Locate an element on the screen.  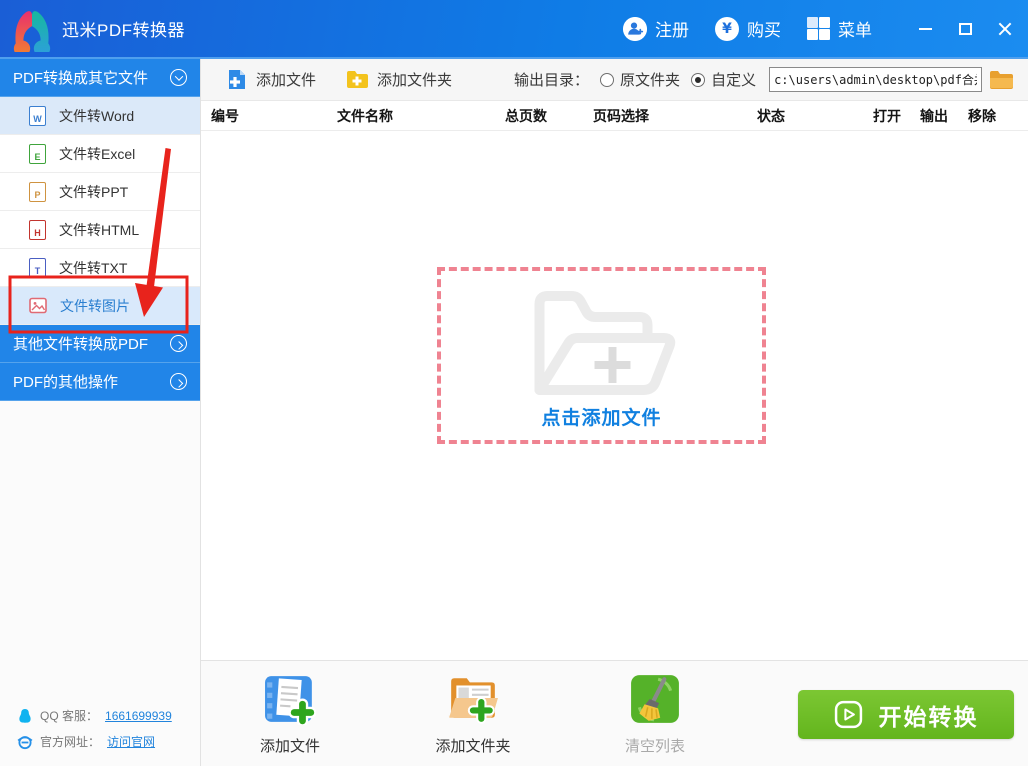
clear-list-icon is located at coordinates (655, 699).